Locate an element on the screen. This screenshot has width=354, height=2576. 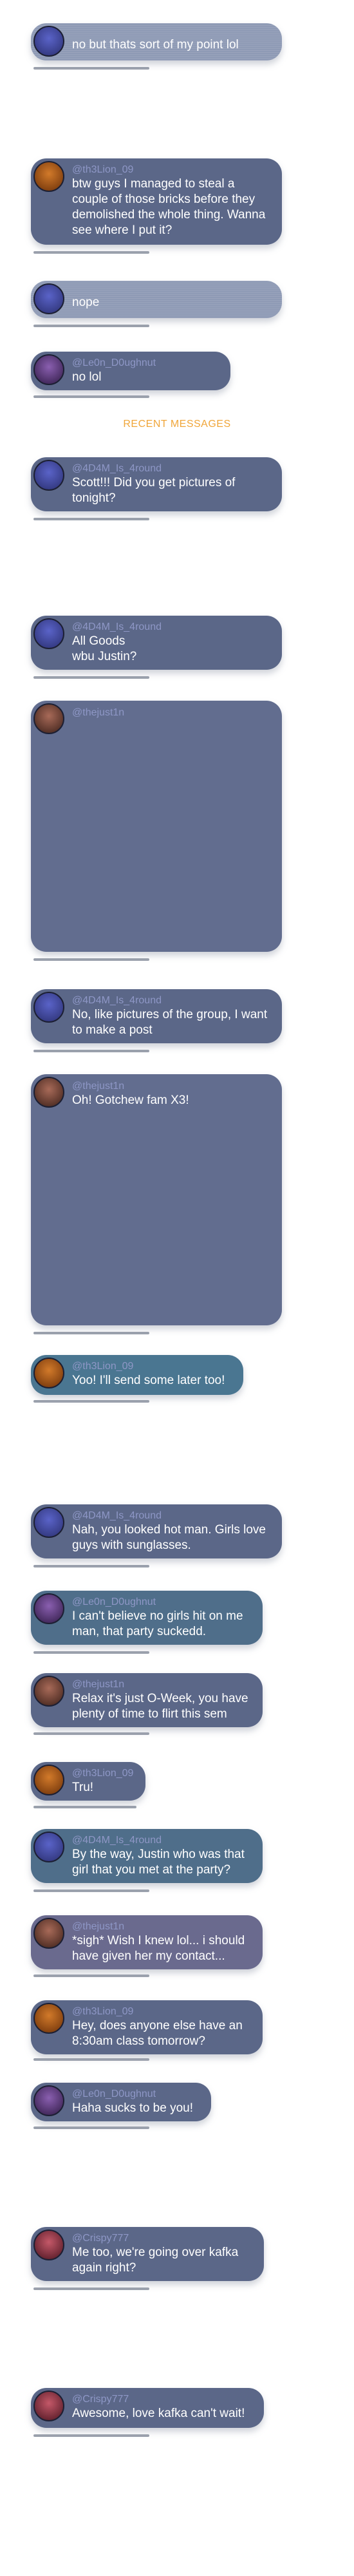
message-text: no but thats sort of my point lol is located at coordinates (156, 45).